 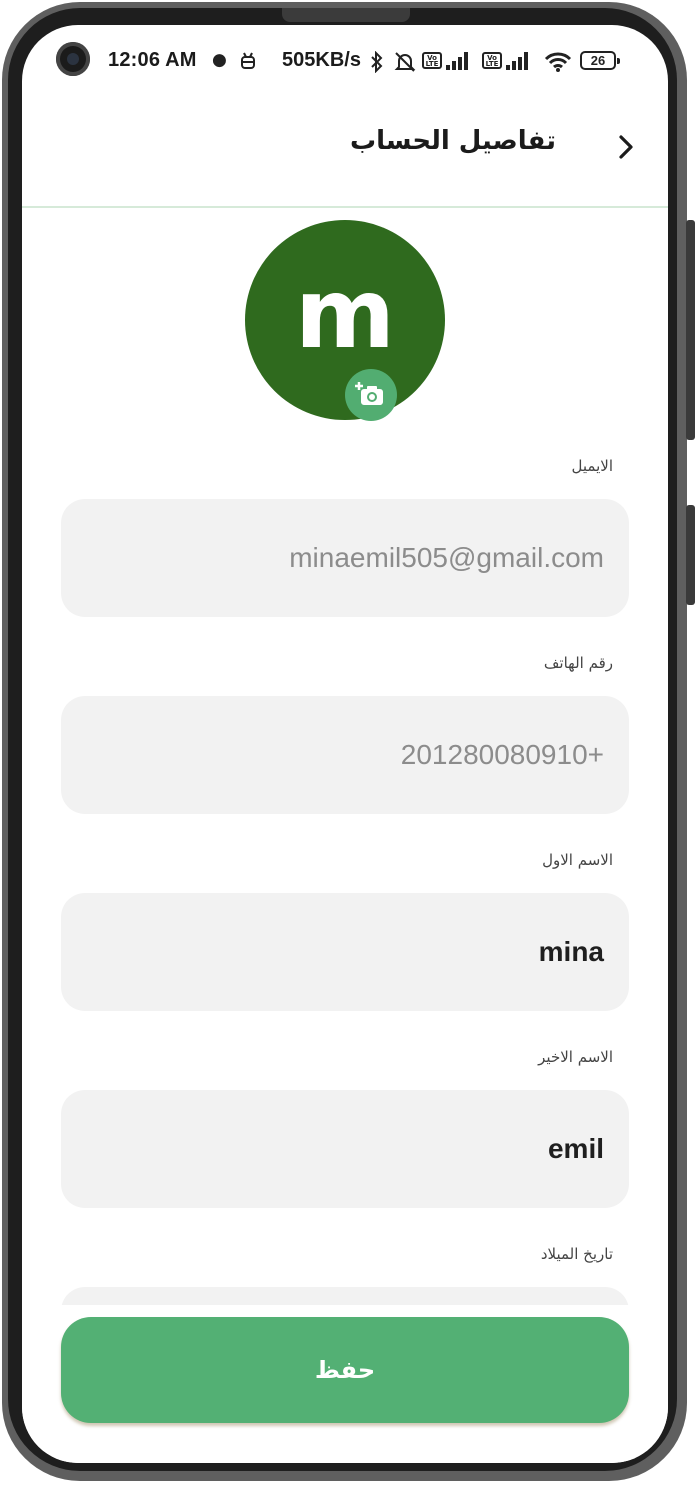 I want to click on wifi-icon, so click(x=558, y=62).